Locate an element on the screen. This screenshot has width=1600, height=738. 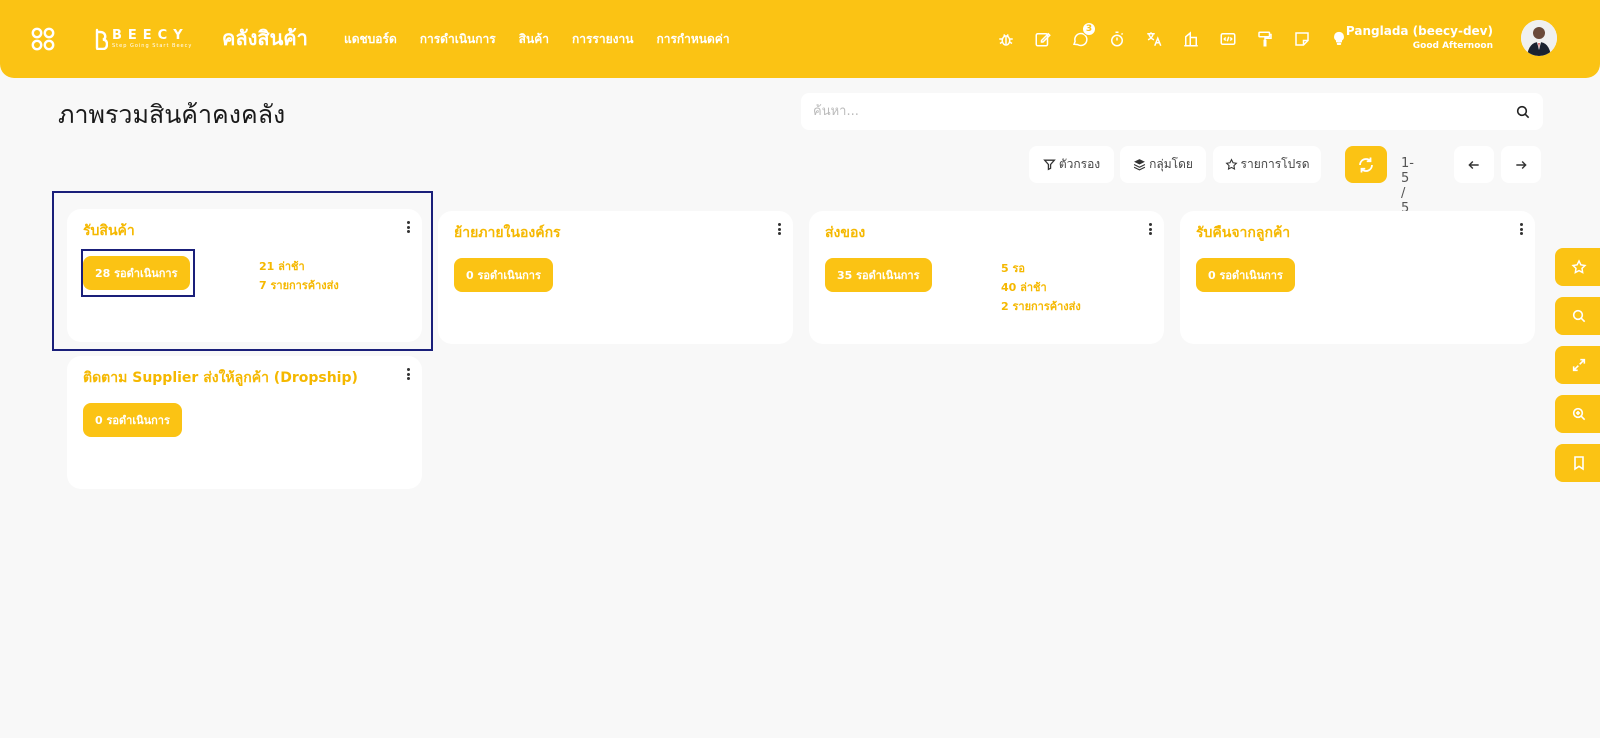
card-title: ส่งของ is located at coordinates (845, 233).